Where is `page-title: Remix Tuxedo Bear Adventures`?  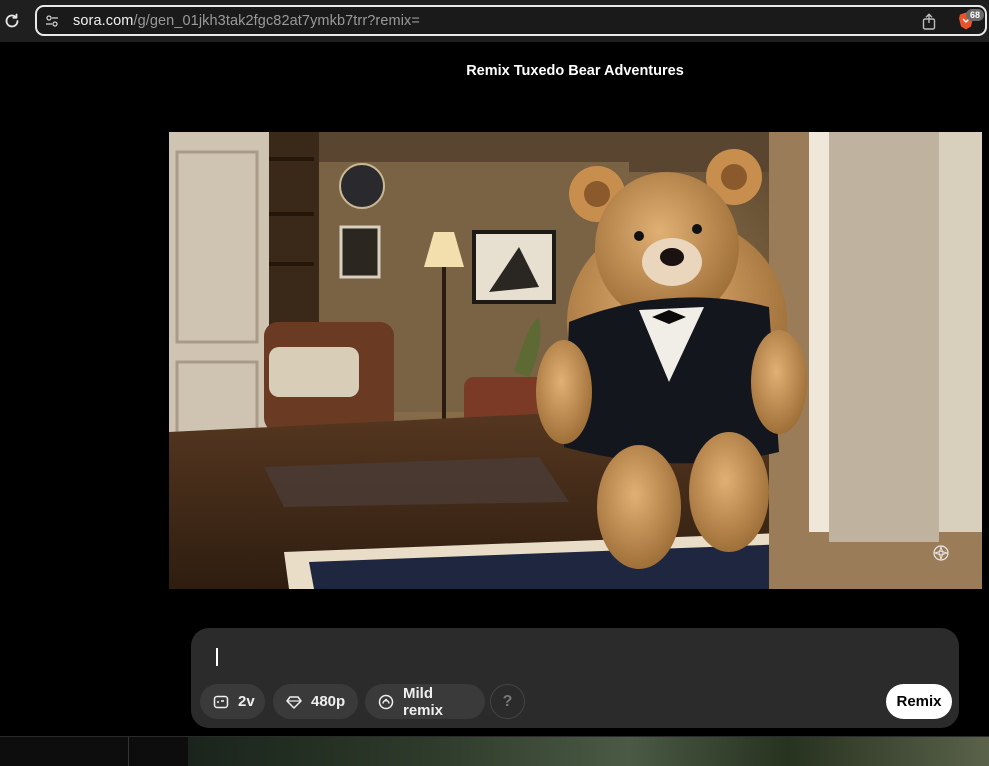
page-title: Remix Tuxedo Bear Adventures is located at coordinates (575, 71).